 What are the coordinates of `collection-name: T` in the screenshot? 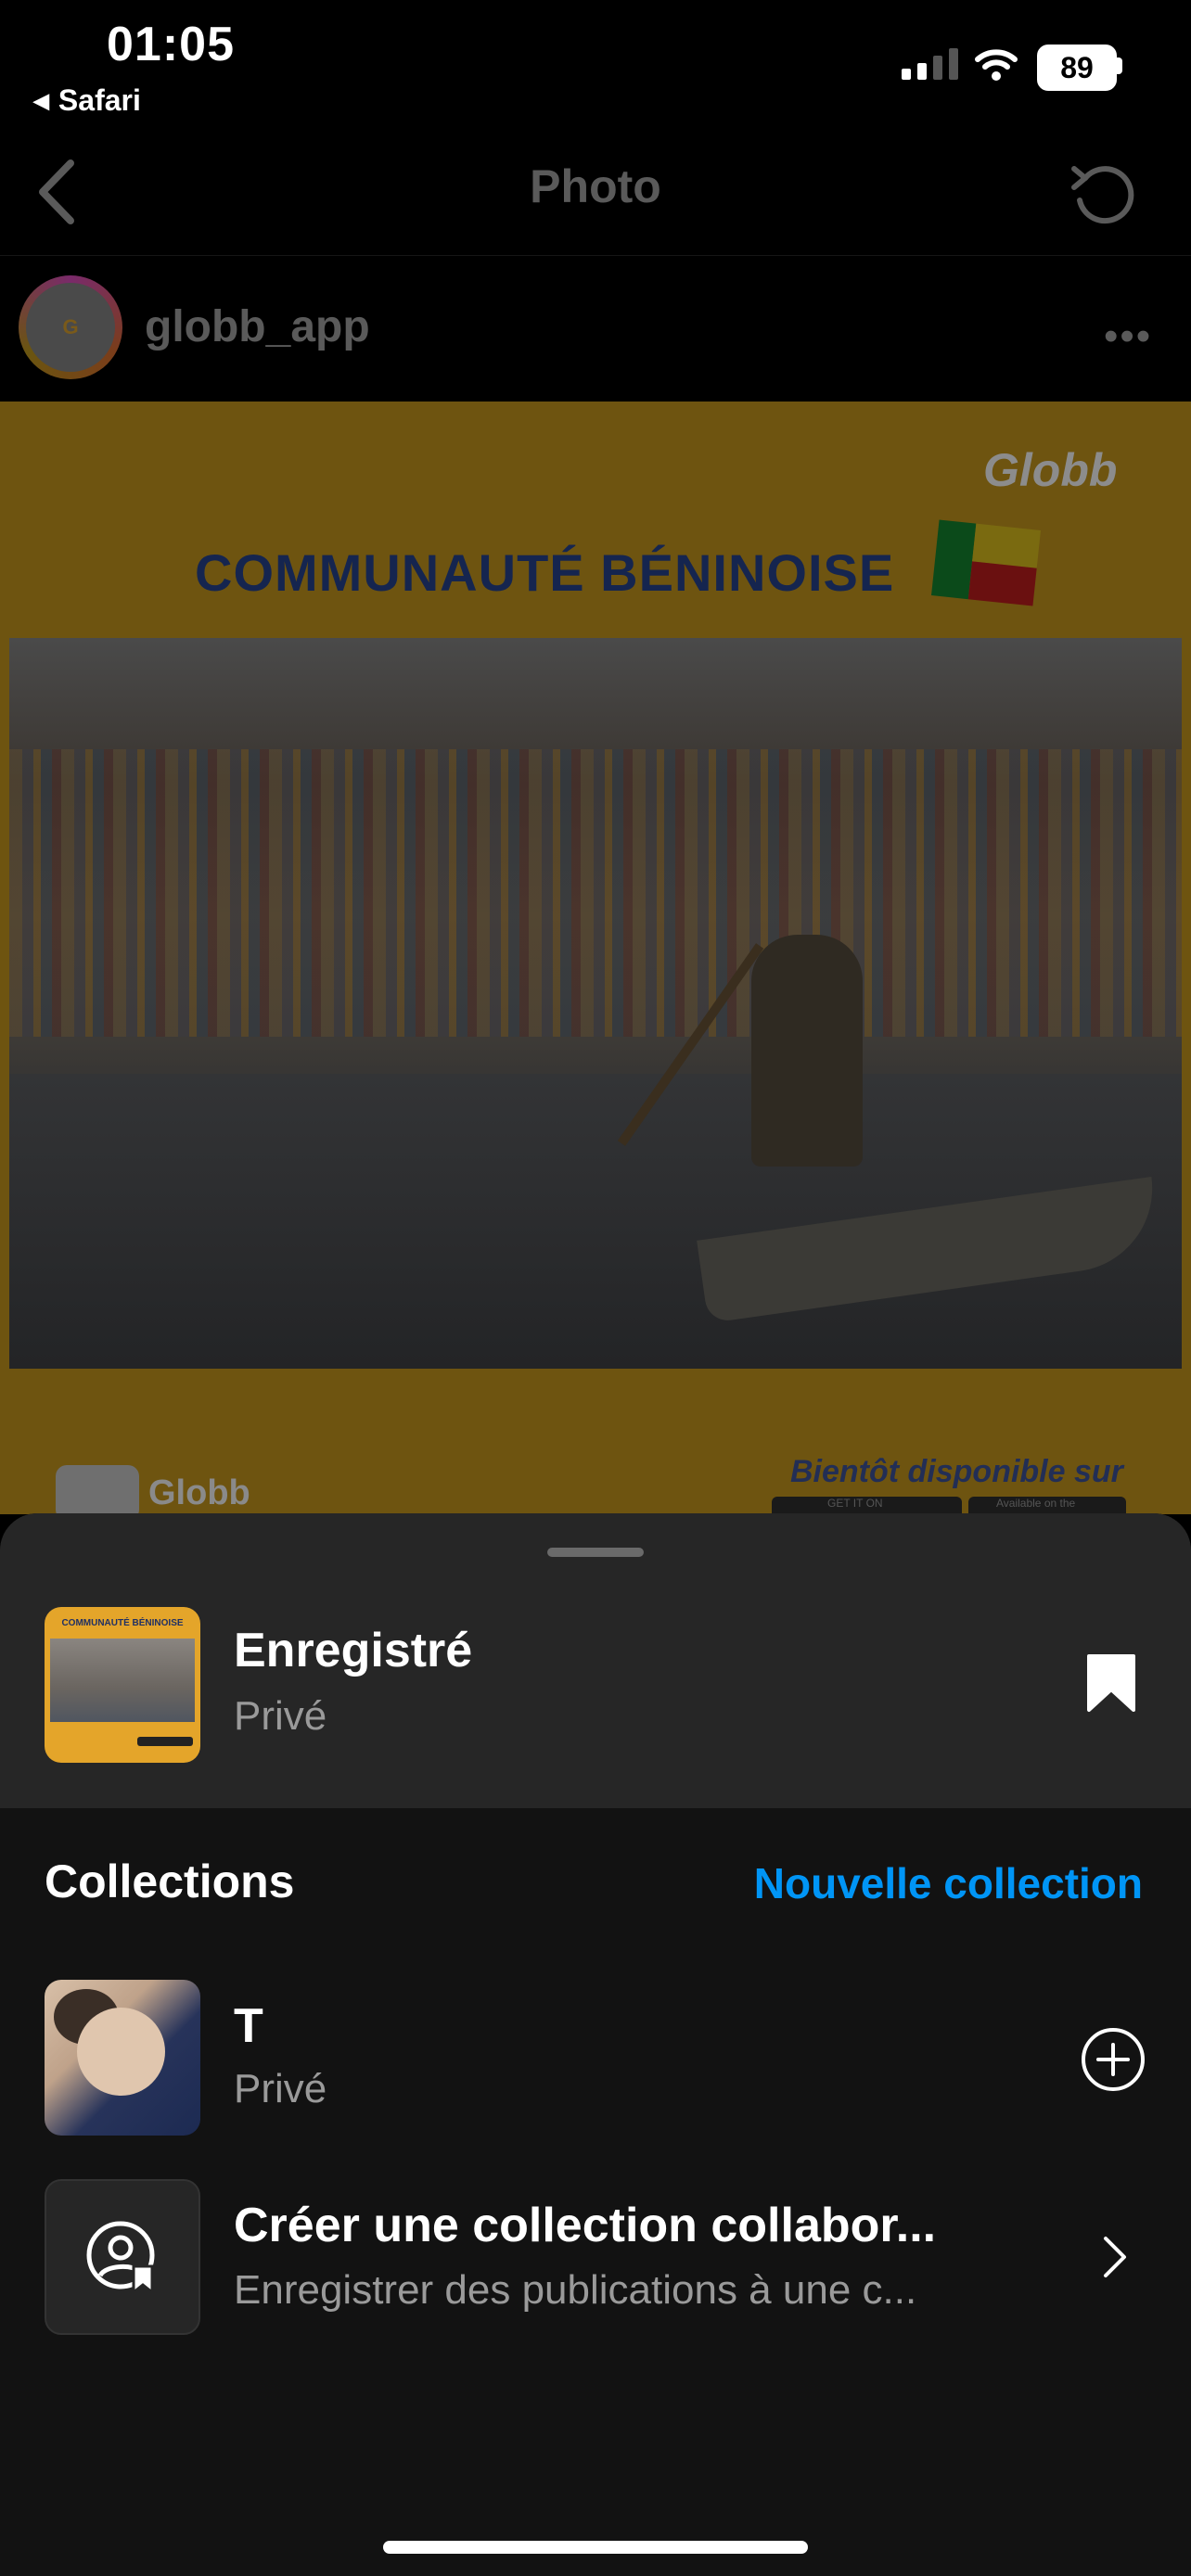 It's located at (248, 2026).